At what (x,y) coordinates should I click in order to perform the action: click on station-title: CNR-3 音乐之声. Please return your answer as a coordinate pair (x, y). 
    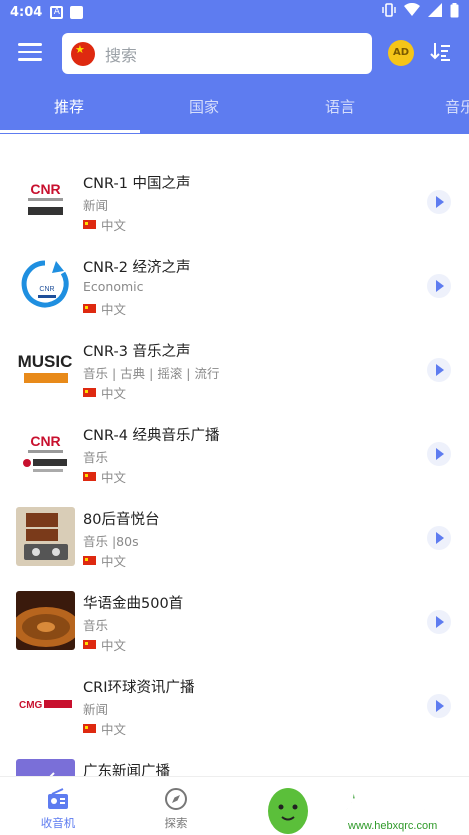
    Looking at the image, I should click on (137, 352).